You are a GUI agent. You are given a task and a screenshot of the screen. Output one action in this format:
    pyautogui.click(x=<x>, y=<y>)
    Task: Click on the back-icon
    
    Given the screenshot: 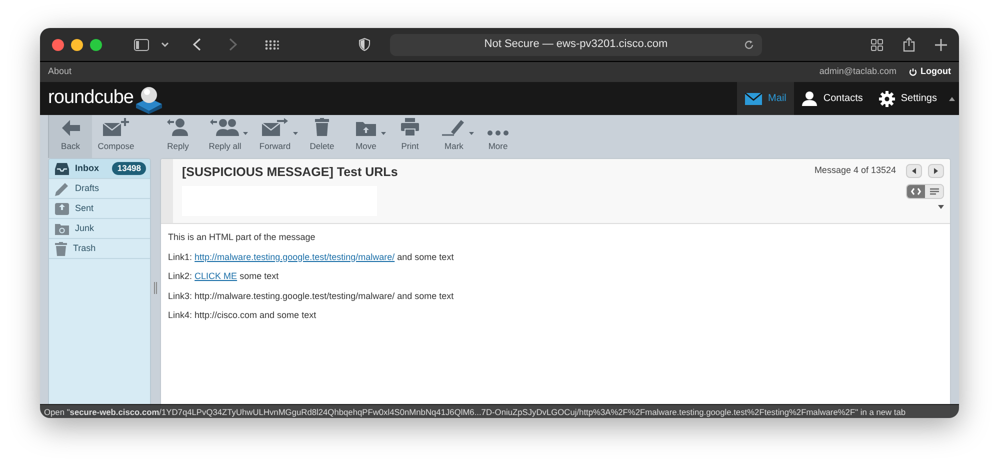 What is the action you would take?
    pyautogui.click(x=197, y=44)
    